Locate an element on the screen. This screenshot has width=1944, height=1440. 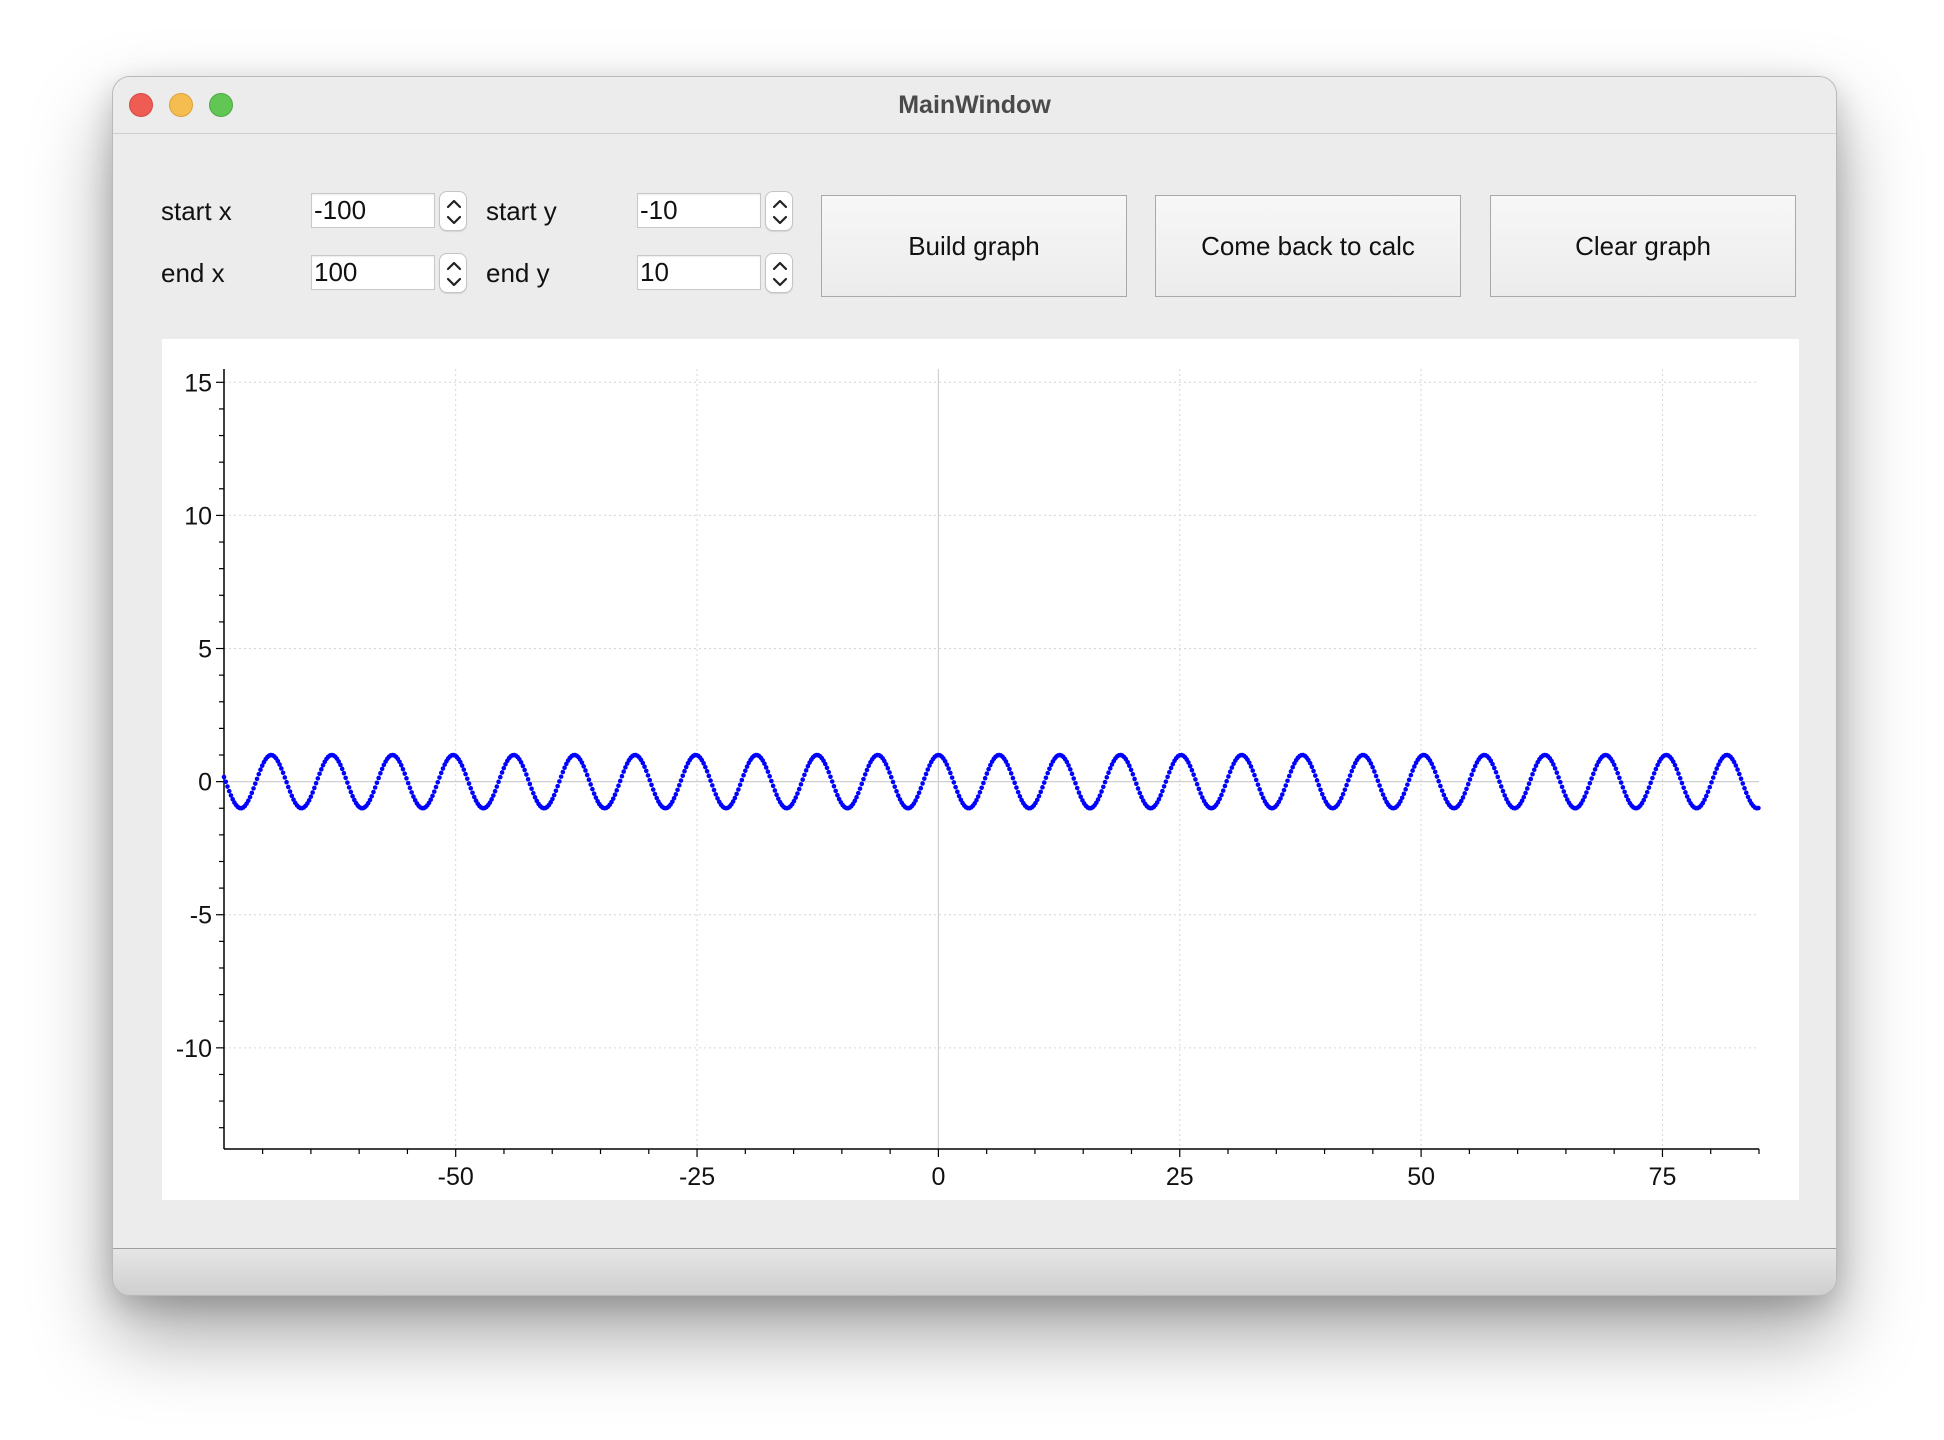
come-back-to-calc-button: Come back to calc is located at coordinates (1308, 246).